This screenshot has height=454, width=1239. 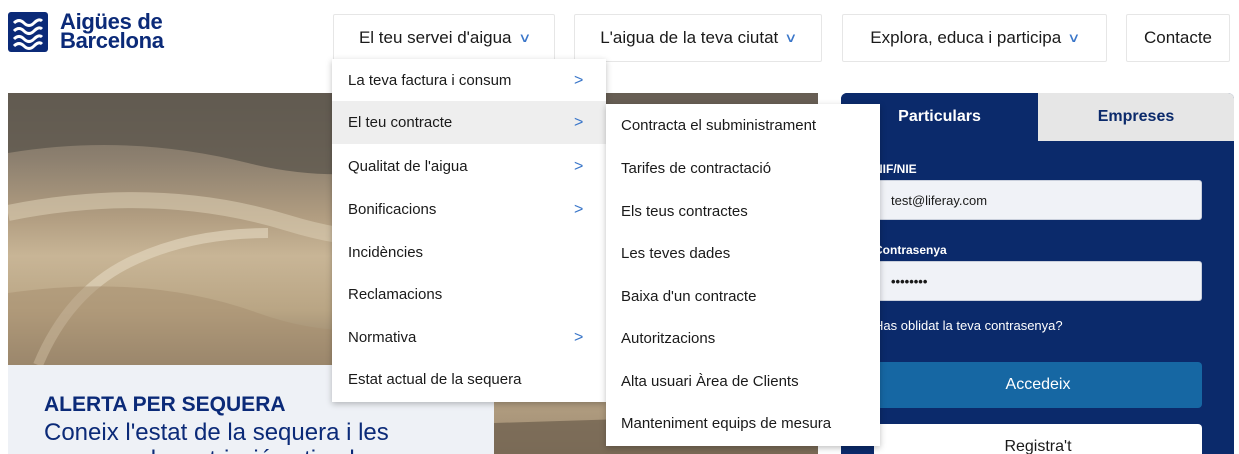 What do you see at coordinates (469, 252) in the screenshot?
I see `menu-item-incidencies: Incidències` at bounding box center [469, 252].